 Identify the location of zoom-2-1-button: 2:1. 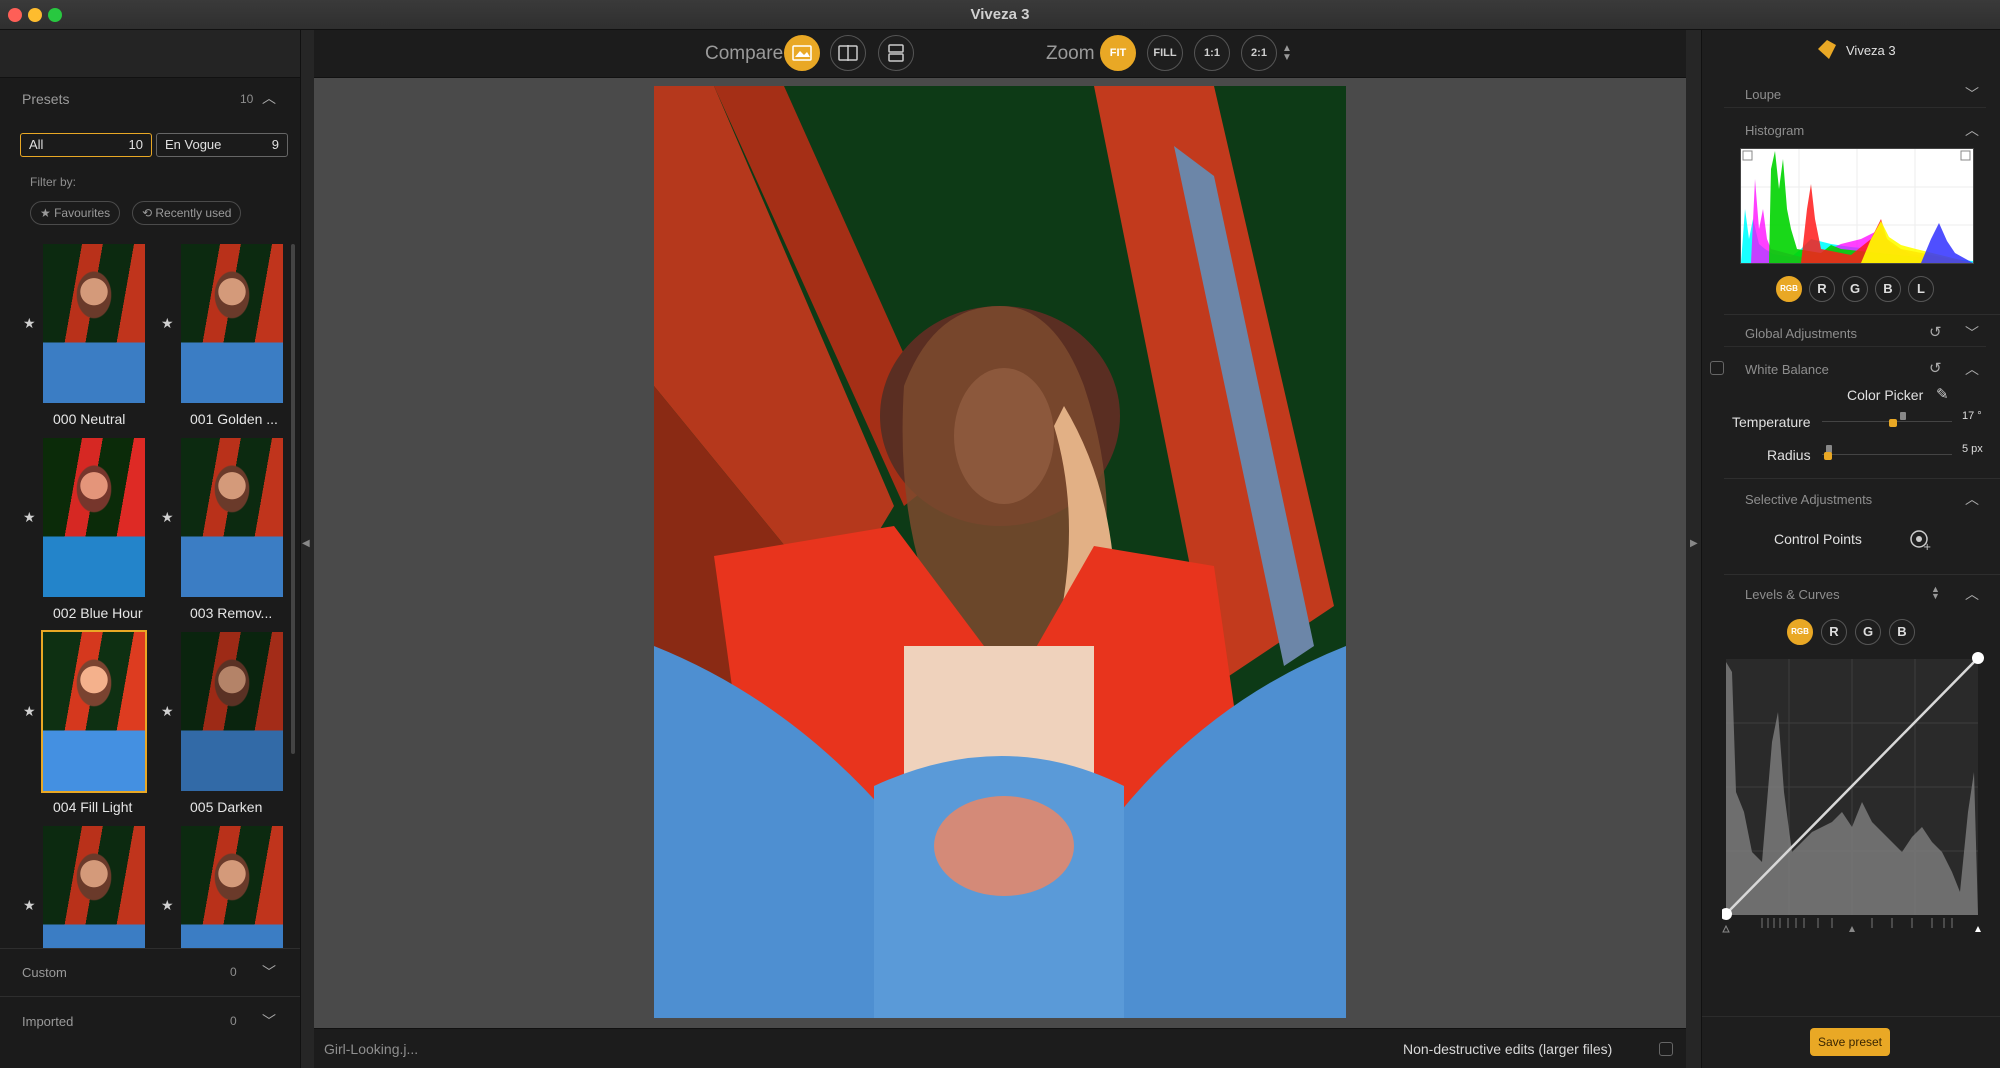
(1259, 53).